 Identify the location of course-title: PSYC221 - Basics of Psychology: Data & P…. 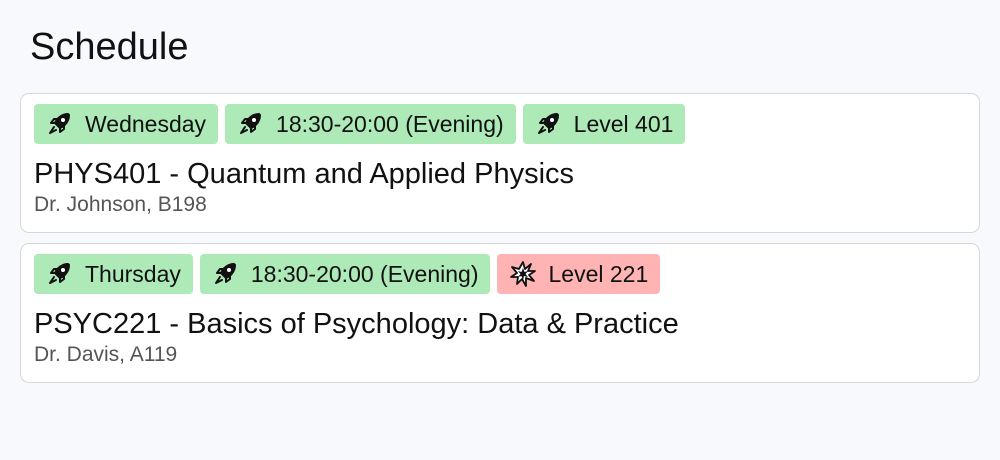
(356, 324).